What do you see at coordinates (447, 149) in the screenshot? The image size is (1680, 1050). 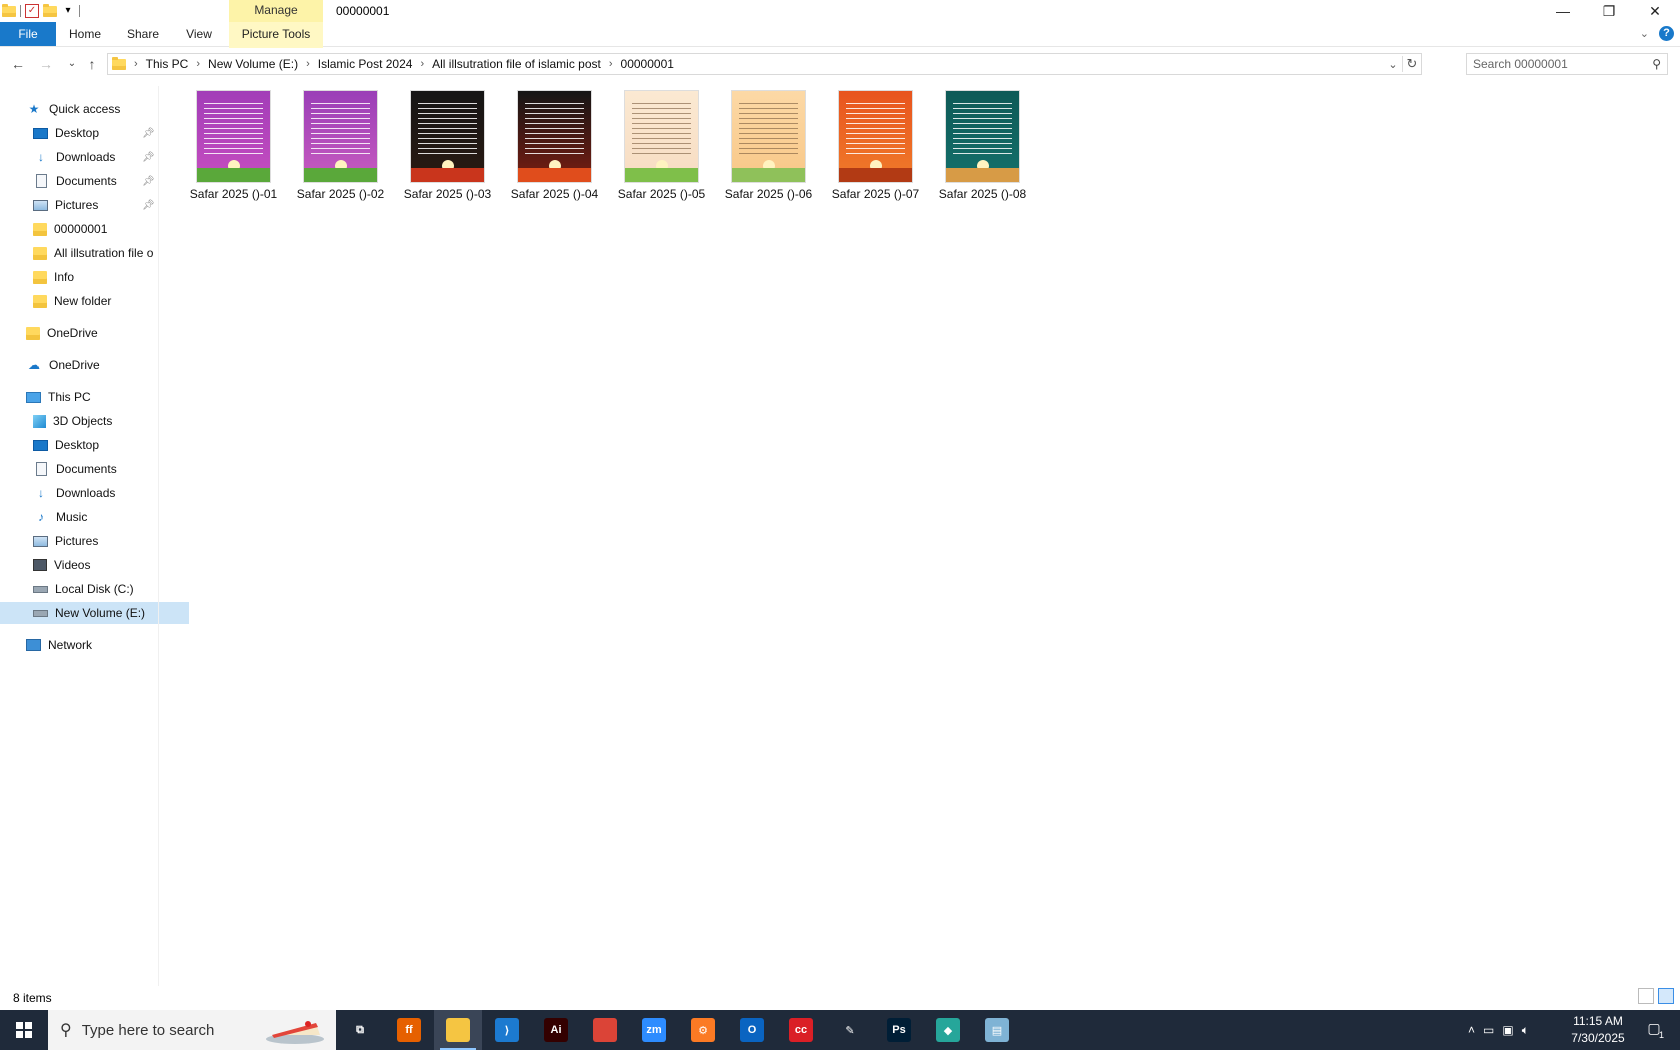 I see `file-thumbnail: Safar 2025 ()-03` at bounding box center [447, 149].